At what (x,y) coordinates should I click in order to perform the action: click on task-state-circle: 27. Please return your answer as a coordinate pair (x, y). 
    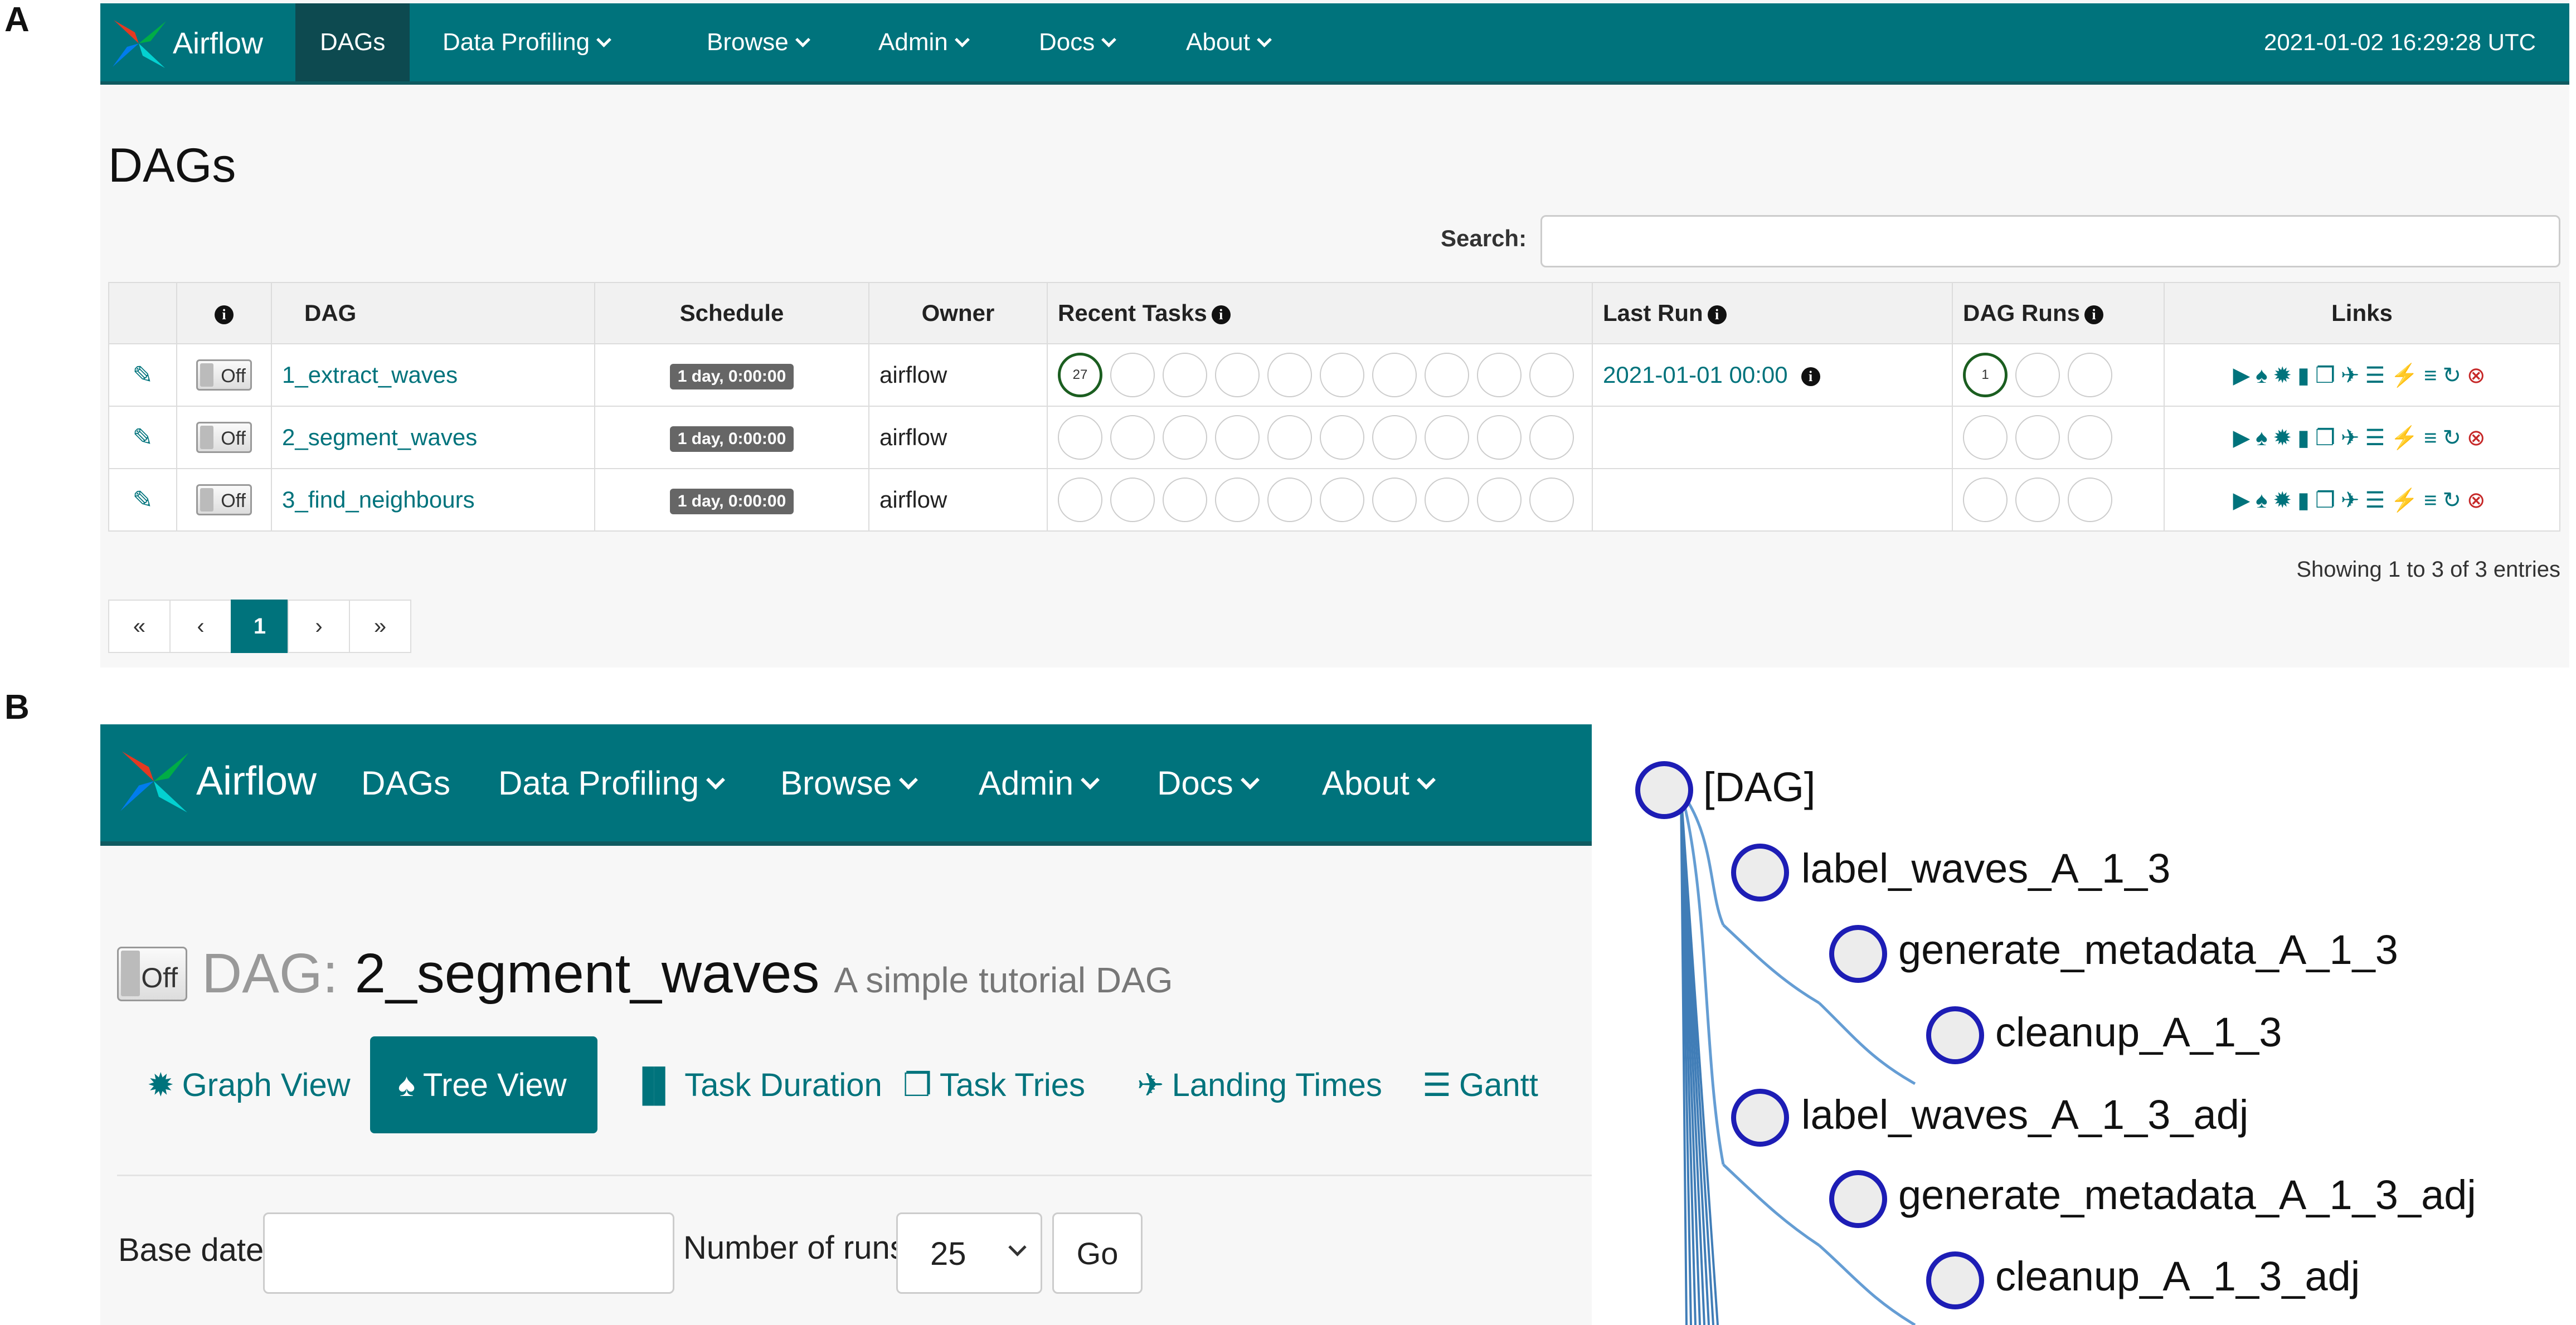
    Looking at the image, I should click on (1080, 375).